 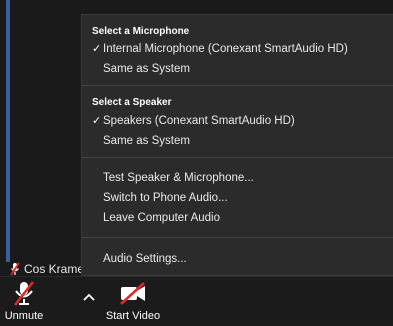 What do you see at coordinates (133, 316) in the screenshot?
I see `start-video-label: Start Video` at bounding box center [133, 316].